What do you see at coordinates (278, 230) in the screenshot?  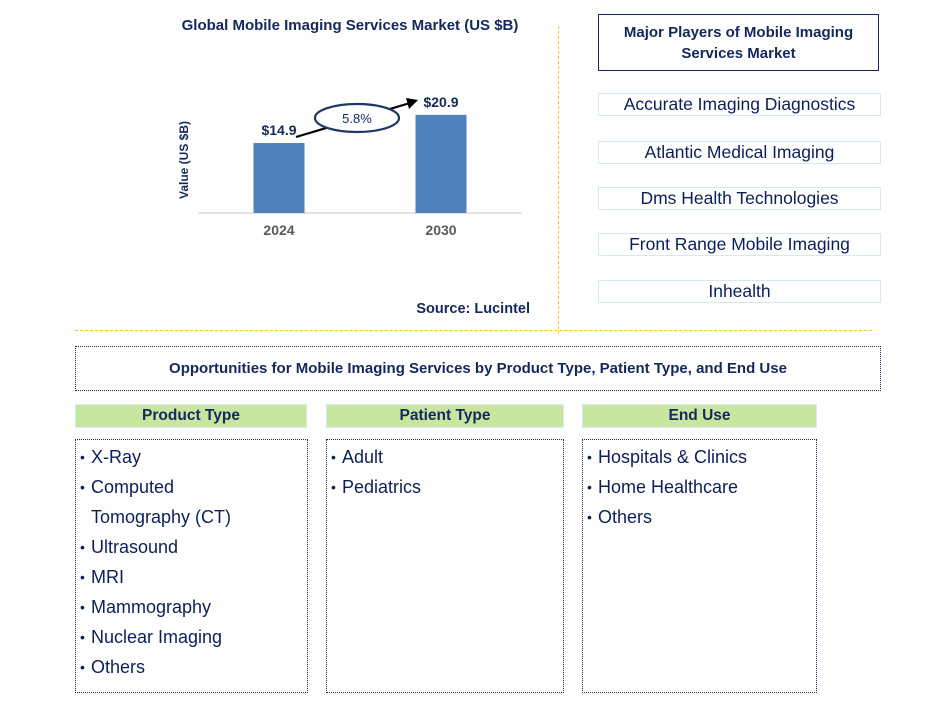 I see `x-tick-2024: 2024` at bounding box center [278, 230].